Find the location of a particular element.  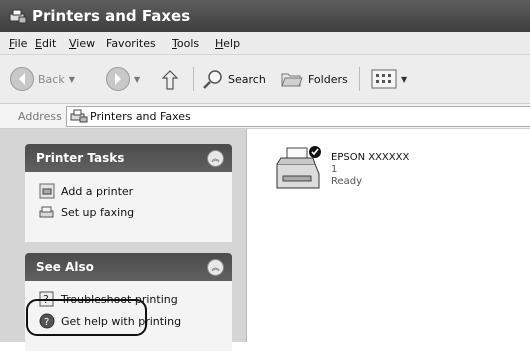

search-button: Search is located at coordinates (234, 79).